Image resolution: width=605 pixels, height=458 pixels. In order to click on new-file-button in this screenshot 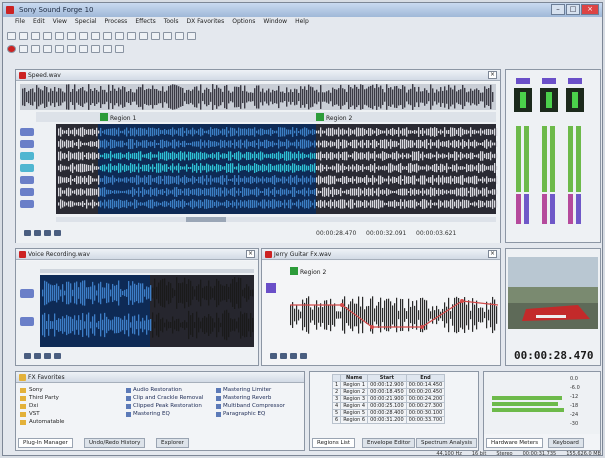, I will do `click(11, 35)`.